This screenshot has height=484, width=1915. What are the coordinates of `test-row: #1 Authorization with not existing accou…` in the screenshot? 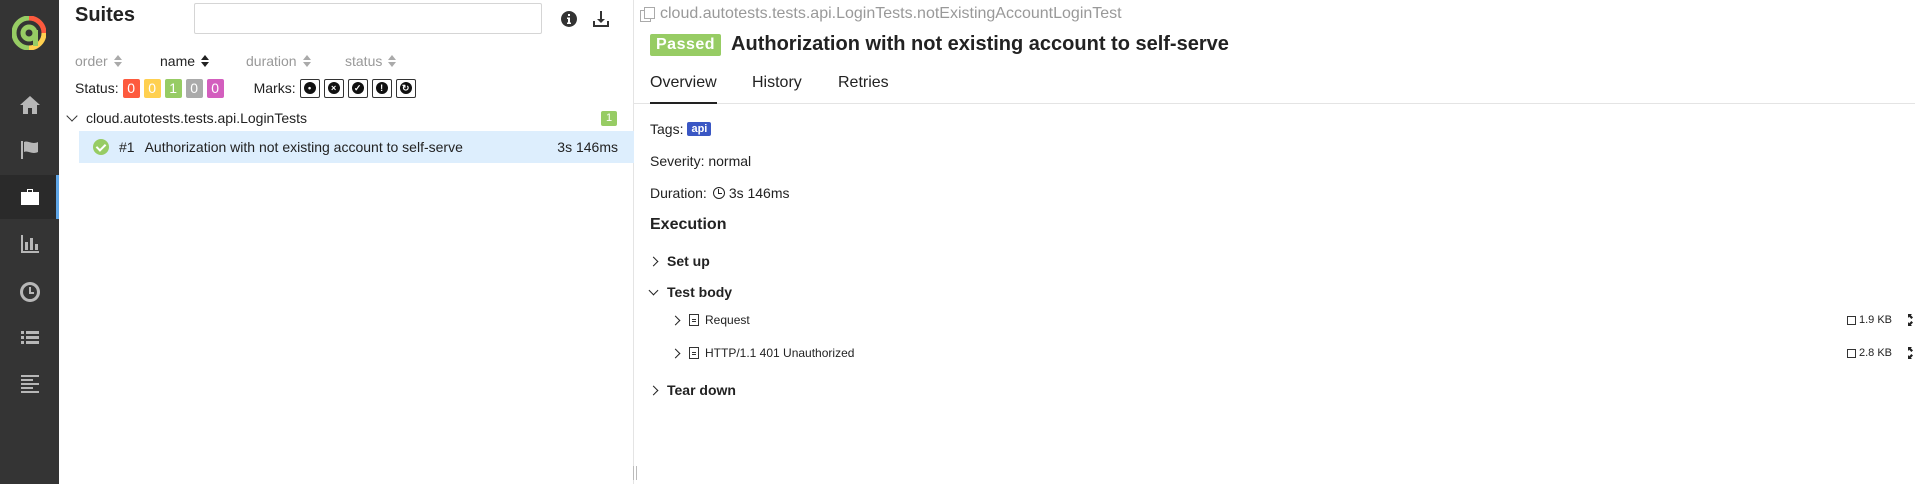 It's located at (356, 147).